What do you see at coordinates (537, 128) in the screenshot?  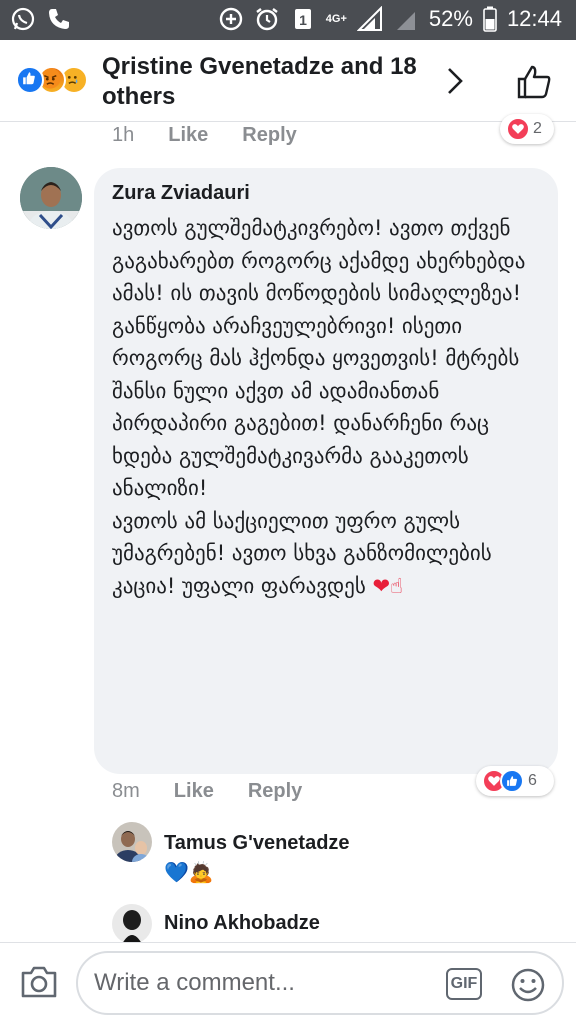 I see `reaction-count-value: 2` at bounding box center [537, 128].